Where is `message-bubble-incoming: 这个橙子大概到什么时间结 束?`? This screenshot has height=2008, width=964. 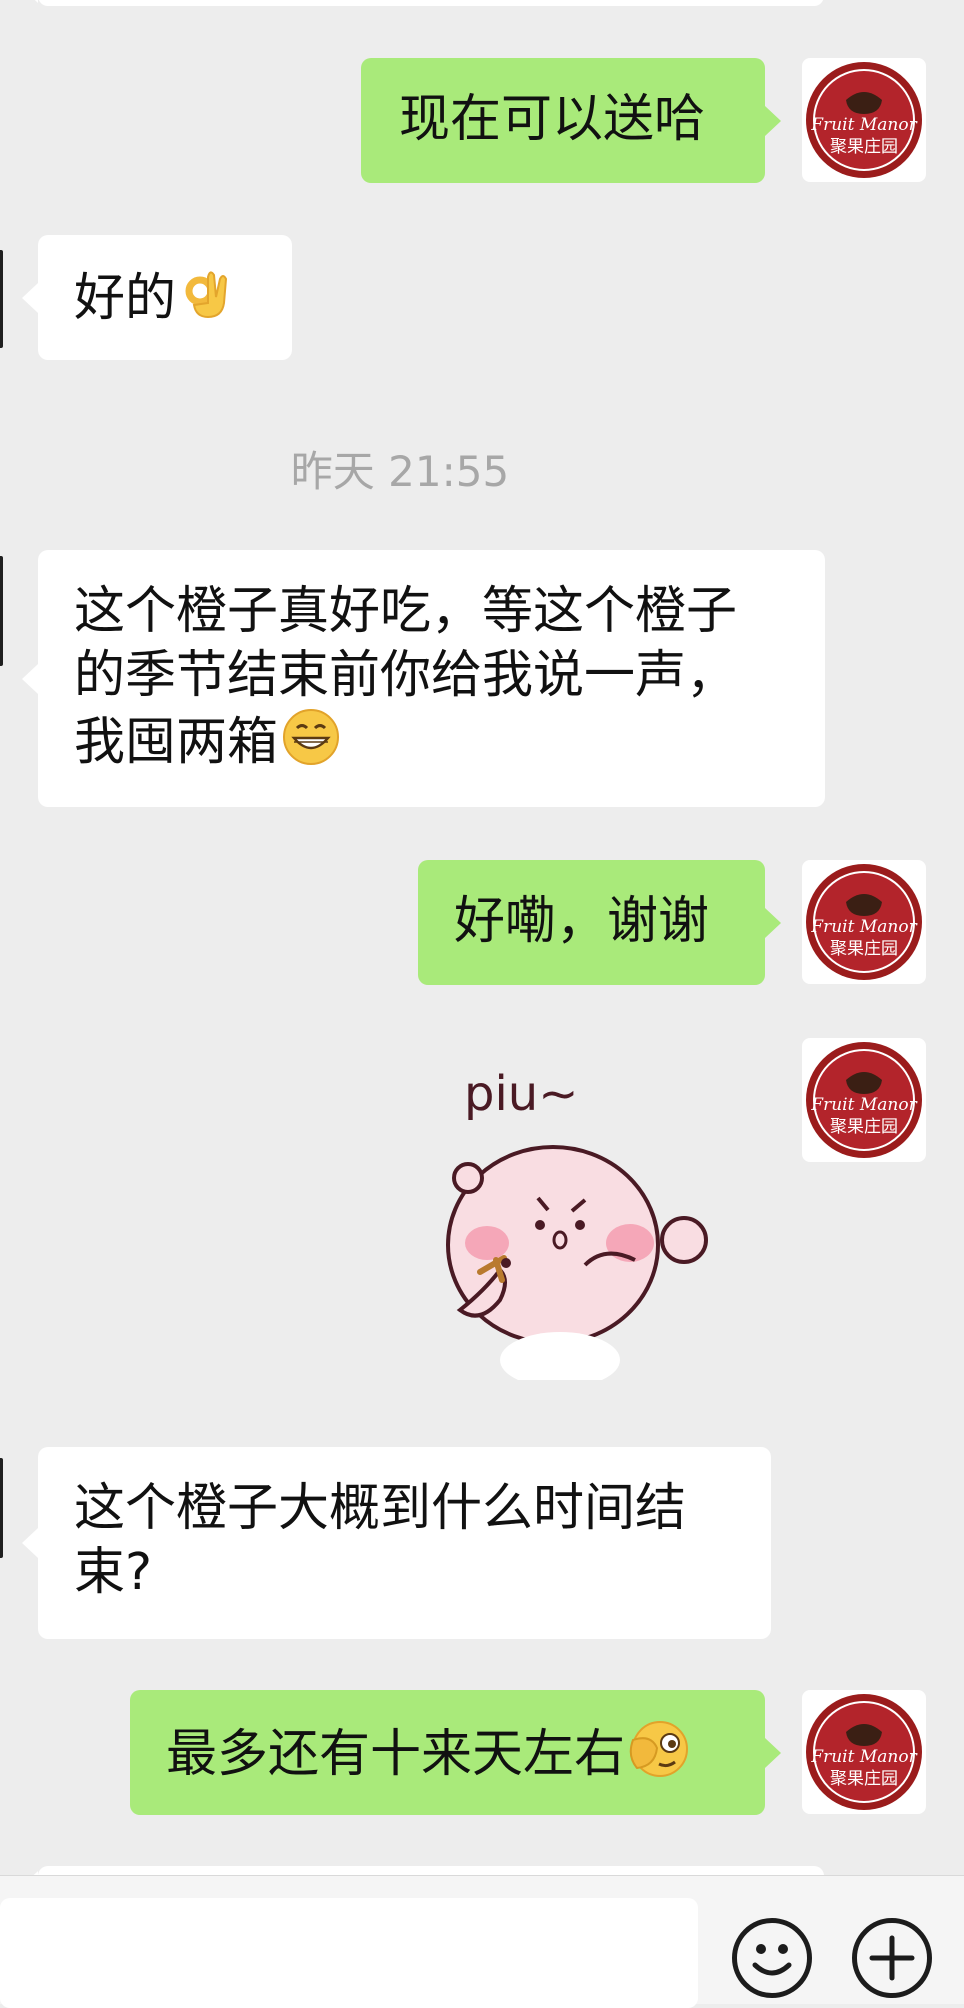 message-bubble-incoming: 这个橙子大概到什么时间结 束? is located at coordinates (396, 1543).